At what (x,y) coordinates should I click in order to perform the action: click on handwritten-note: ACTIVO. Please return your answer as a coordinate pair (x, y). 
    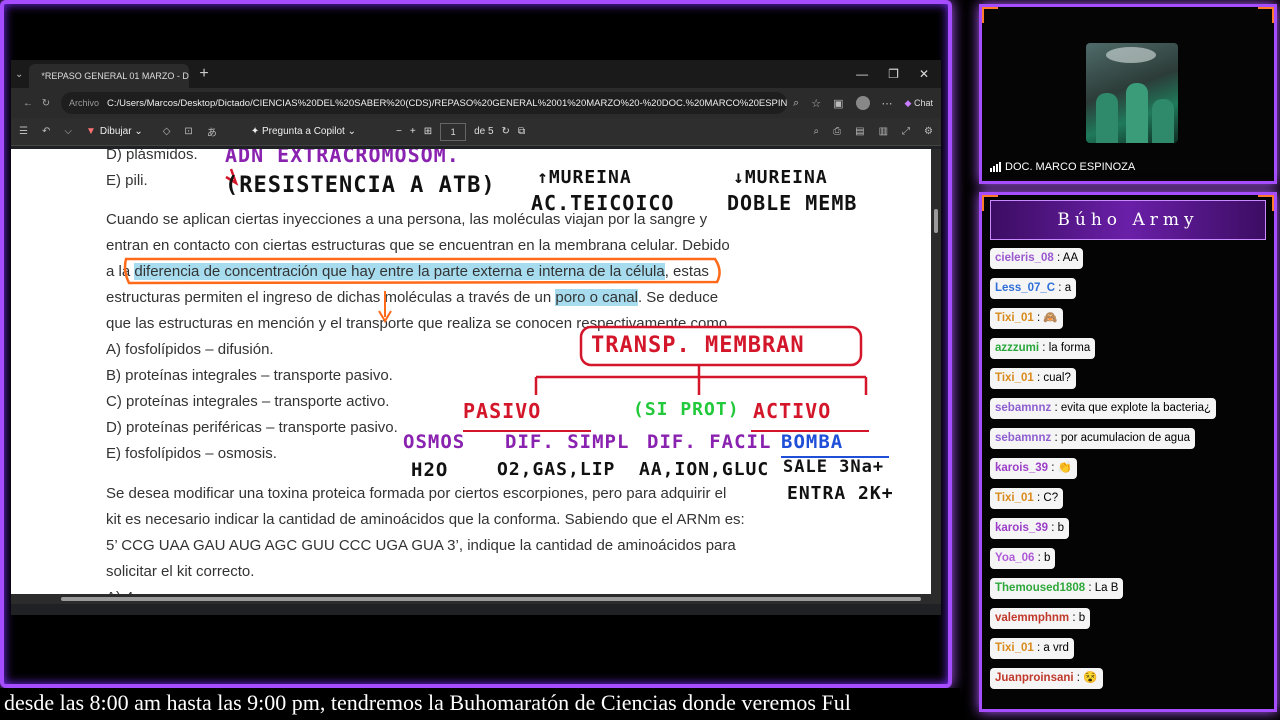
    Looking at the image, I should click on (792, 411).